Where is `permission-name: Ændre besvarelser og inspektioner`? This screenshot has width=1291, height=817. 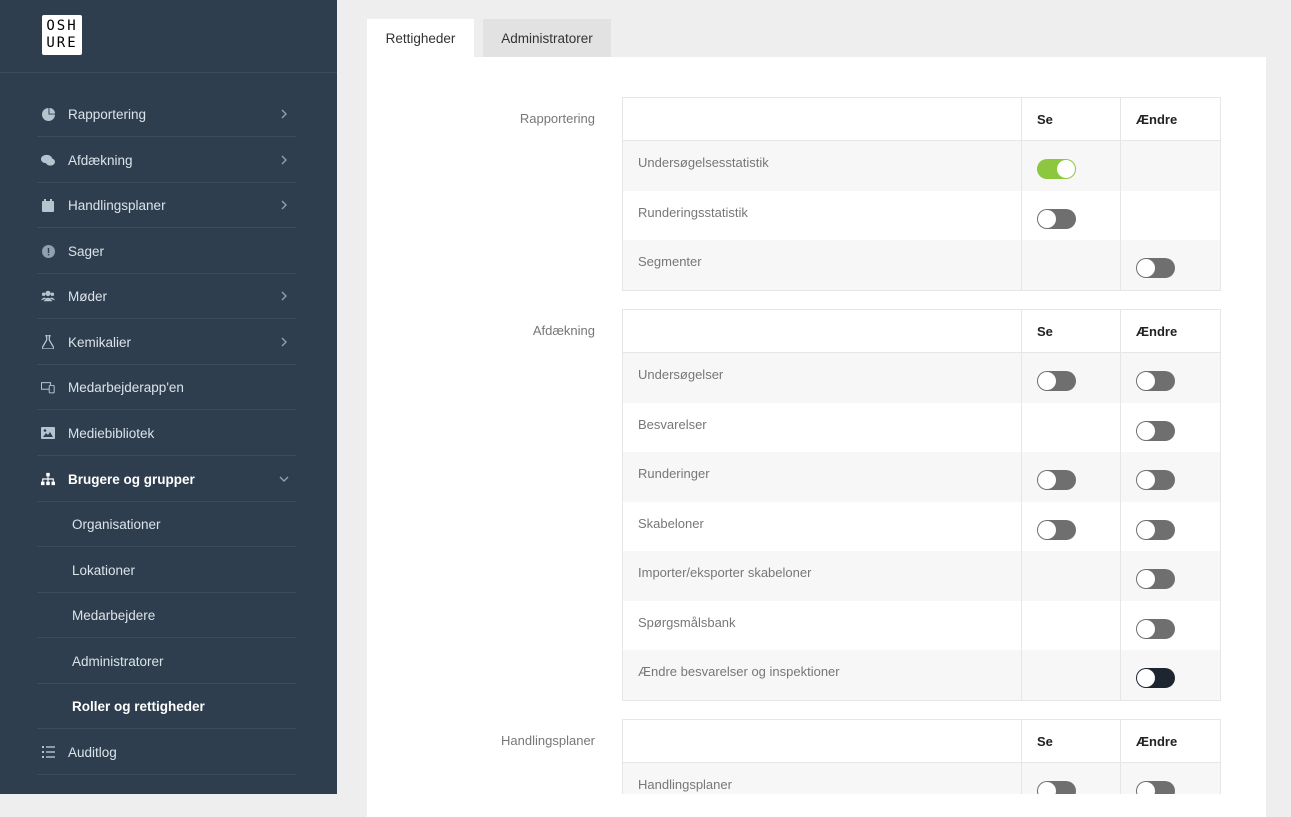 permission-name: Ændre besvarelser og inspektioner is located at coordinates (739, 671).